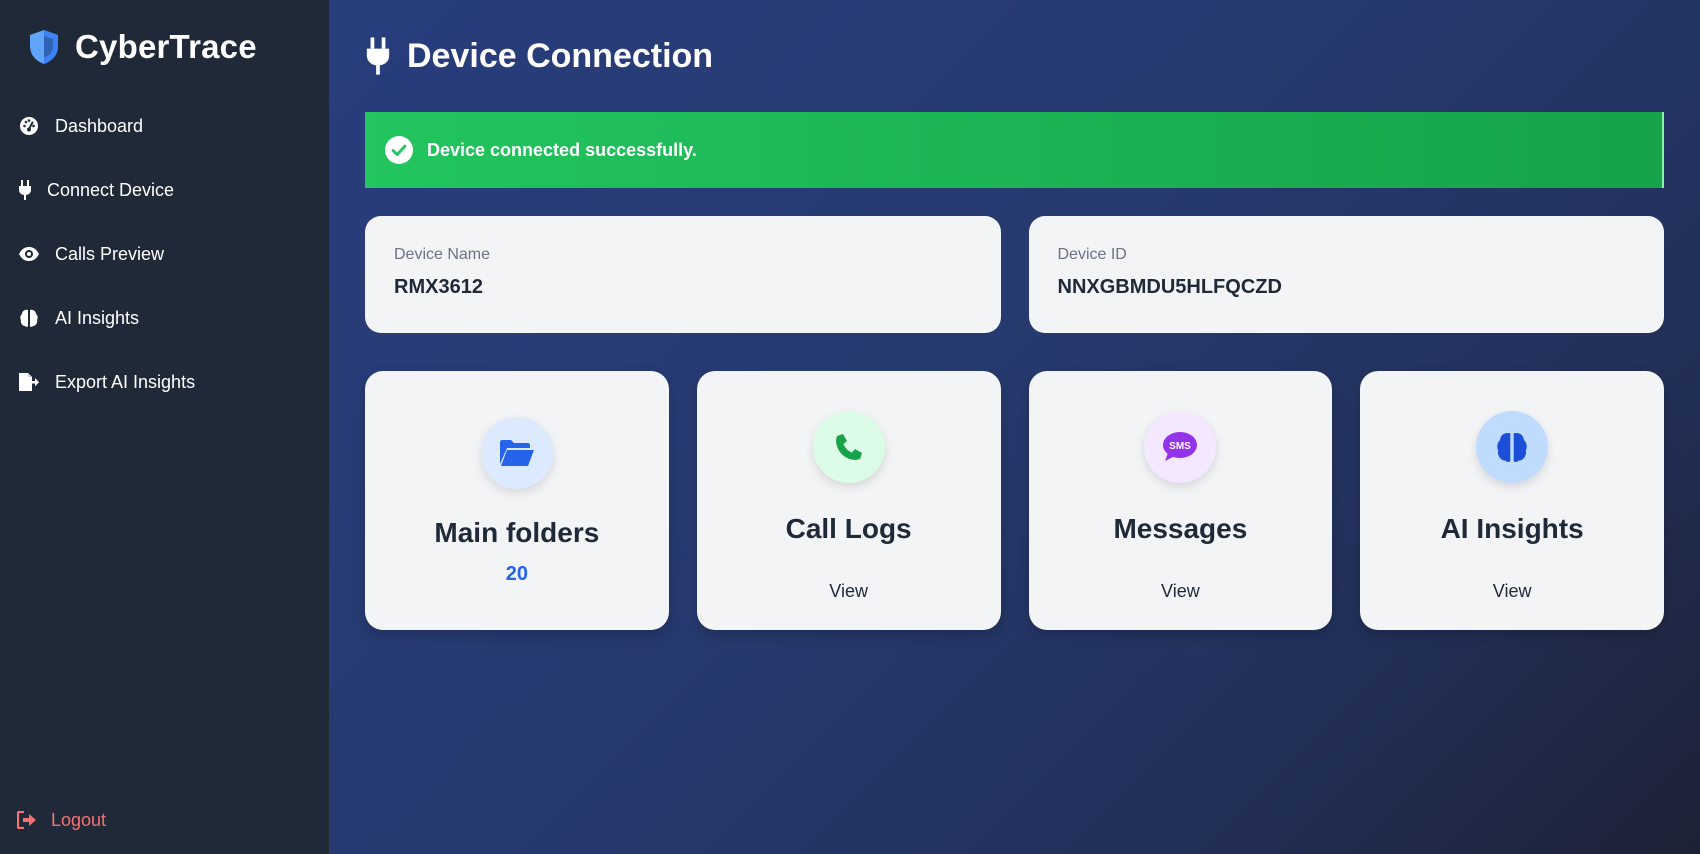 The width and height of the screenshot is (1700, 854). Describe the element at coordinates (125, 381) in the screenshot. I see `sidebar-item-label: Export AI Insights` at that location.